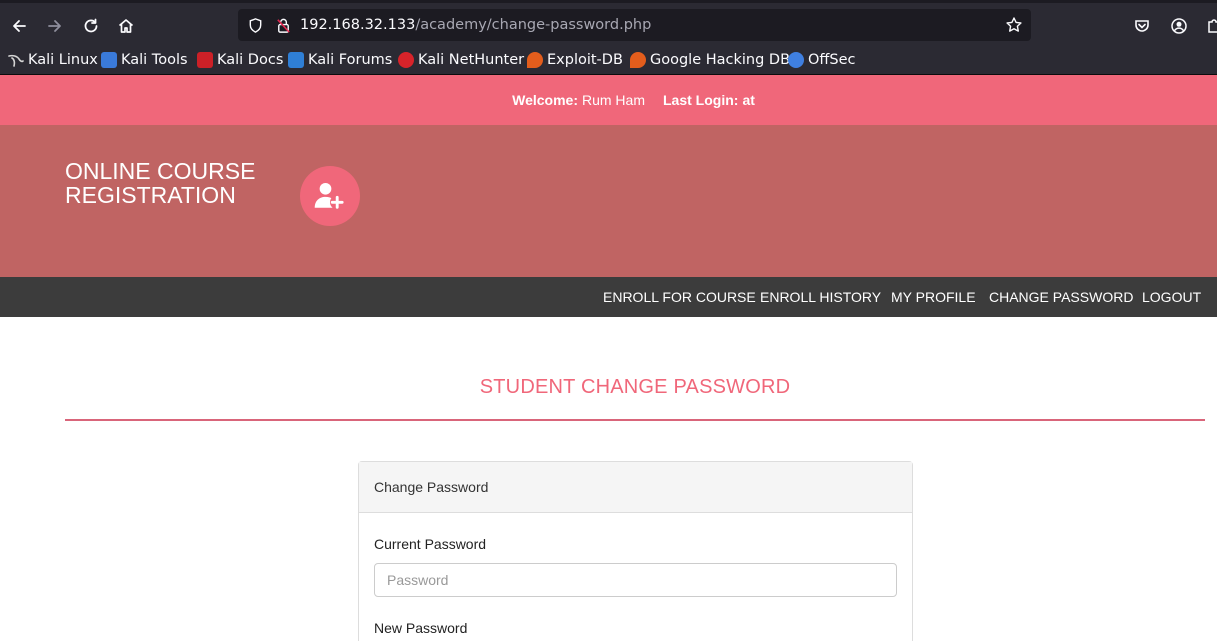  Describe the element at coordinates (16, 60) in the screenshot. I see `kali-dragon-icon` at that location.